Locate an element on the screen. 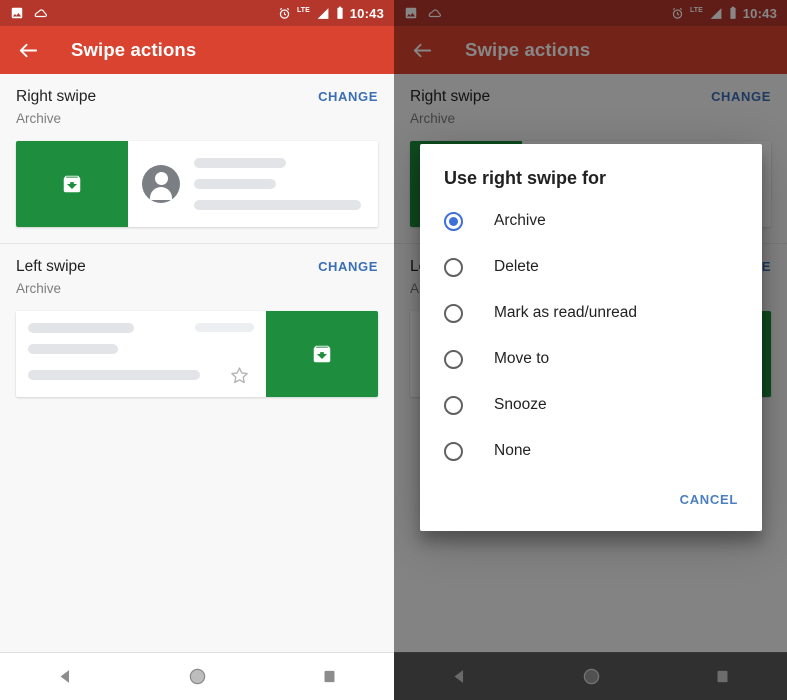 This screenshot has width=787, height=700. dialog-option-none: None is located at coordinates (591, 451).